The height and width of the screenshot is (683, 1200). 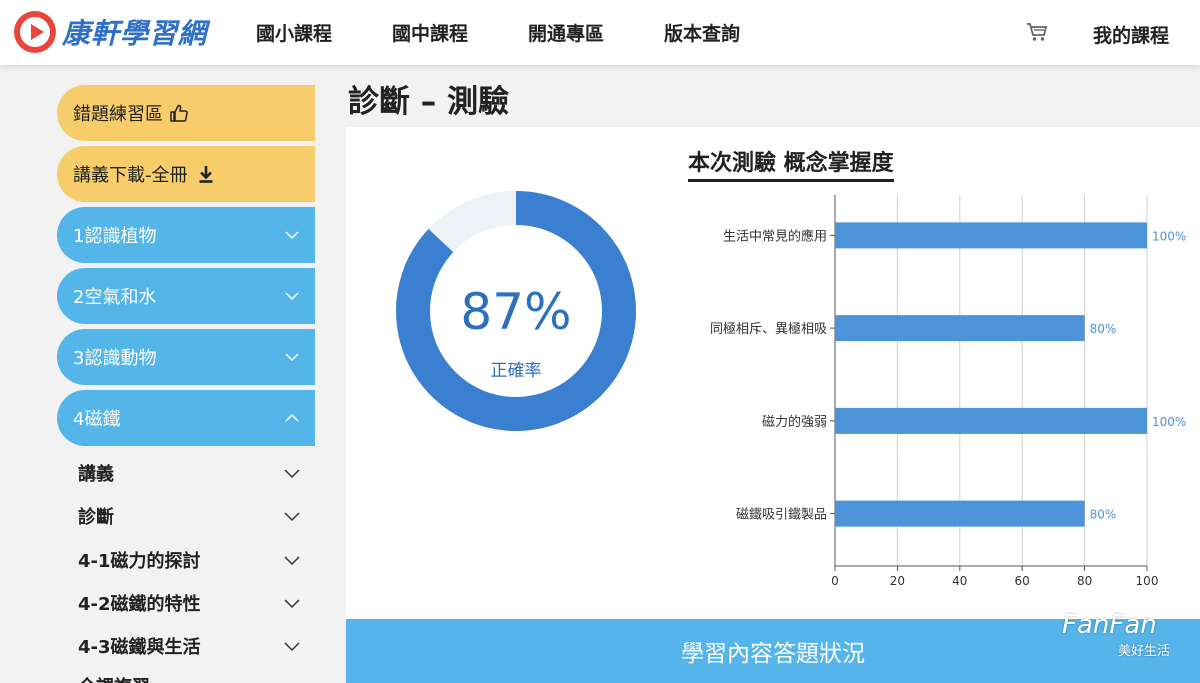 What do you see at coordinates (189, 473) in the screenshot?
I see `sub-item-handout: 講義` at bounding box center [189, 473].